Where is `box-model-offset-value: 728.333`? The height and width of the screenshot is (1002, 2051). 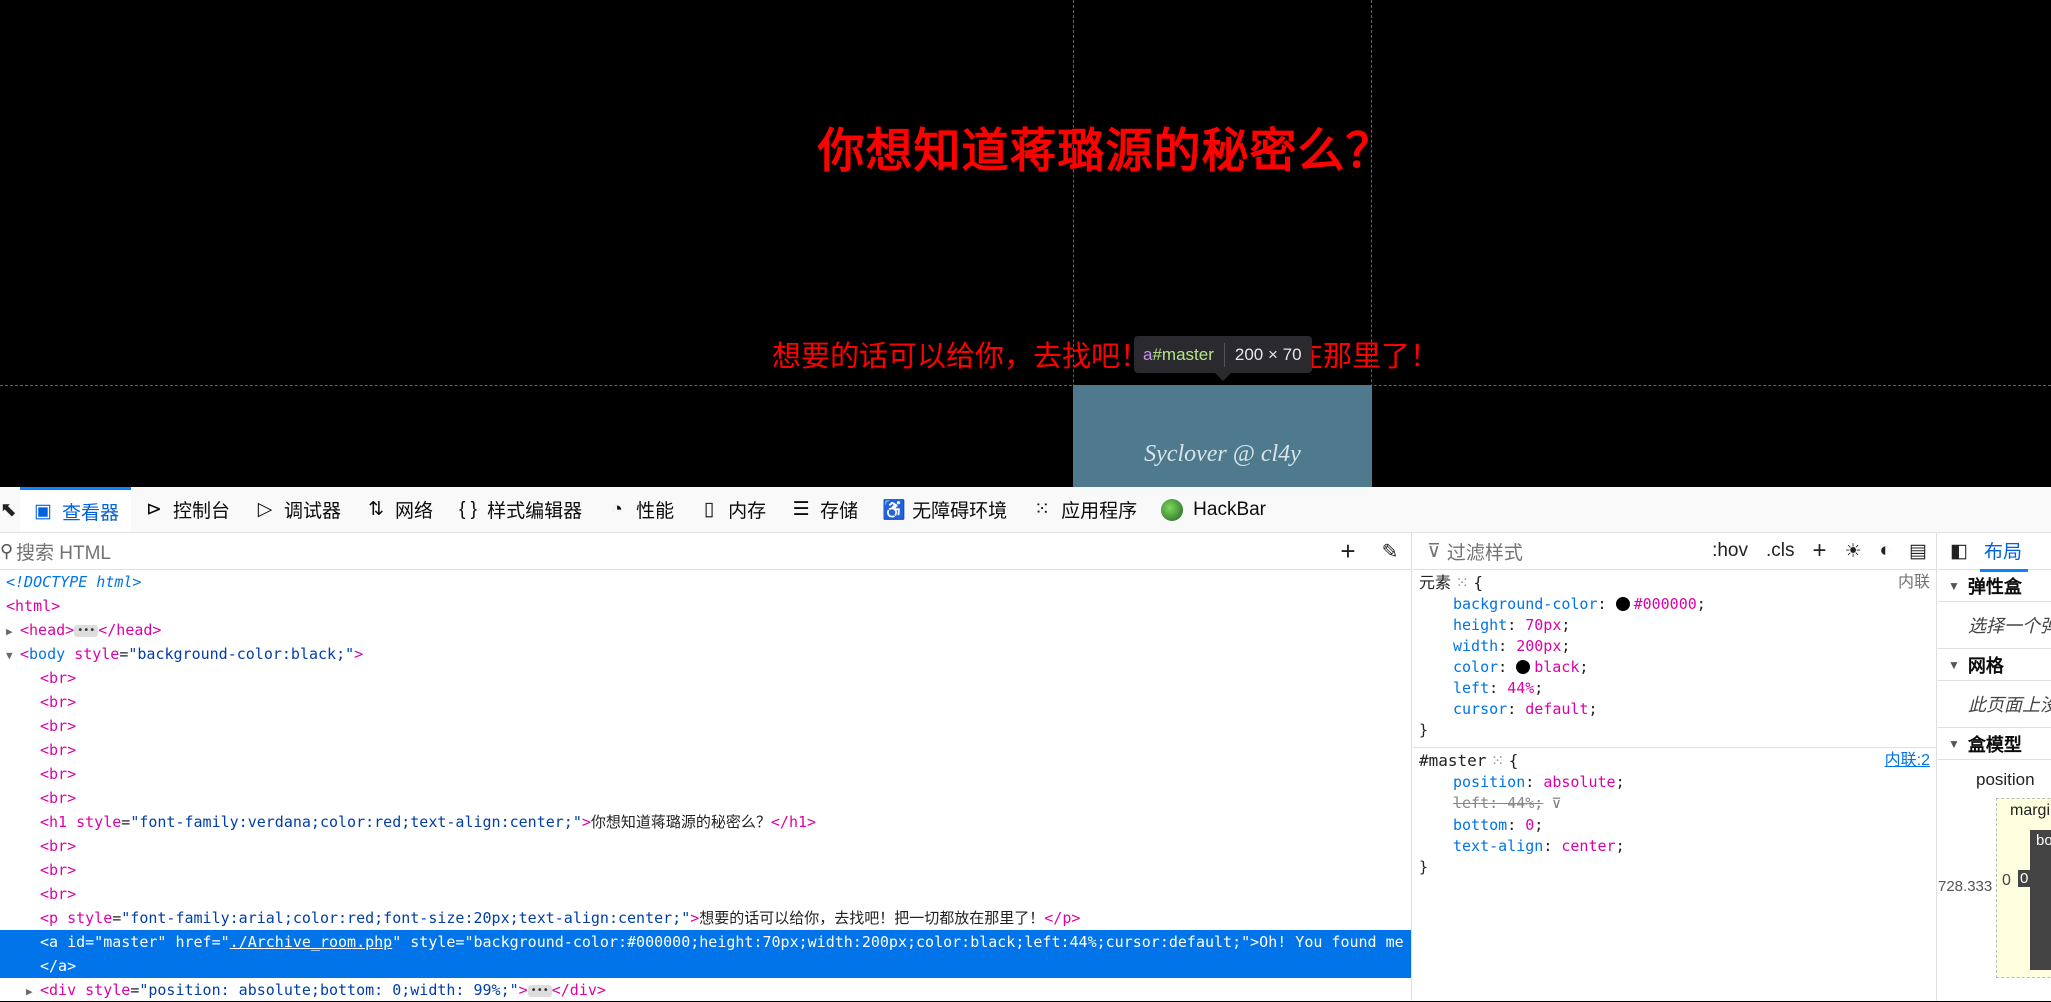
box-model-offset-value: 728.333 is located at coordinates (1965, 886).